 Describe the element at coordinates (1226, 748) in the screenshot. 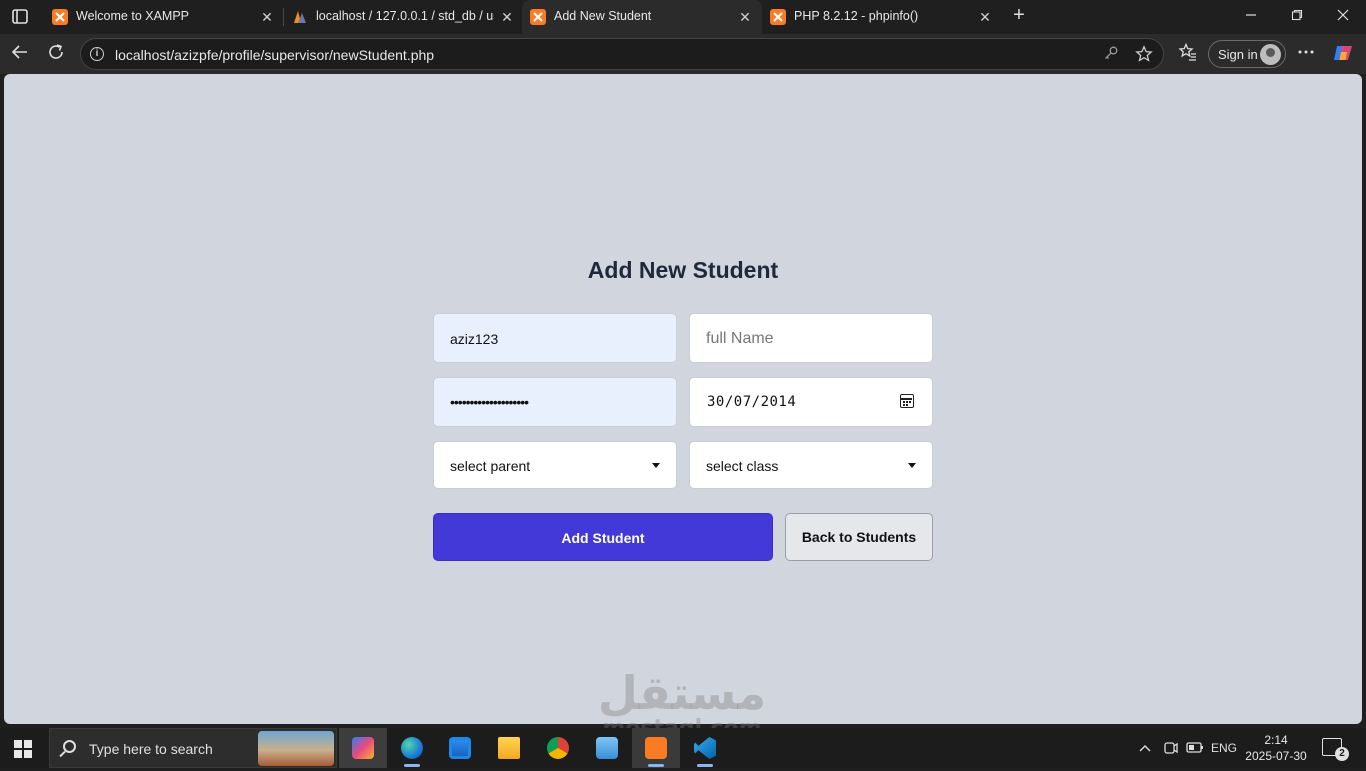

I see `tray-language: ENG` at that location.